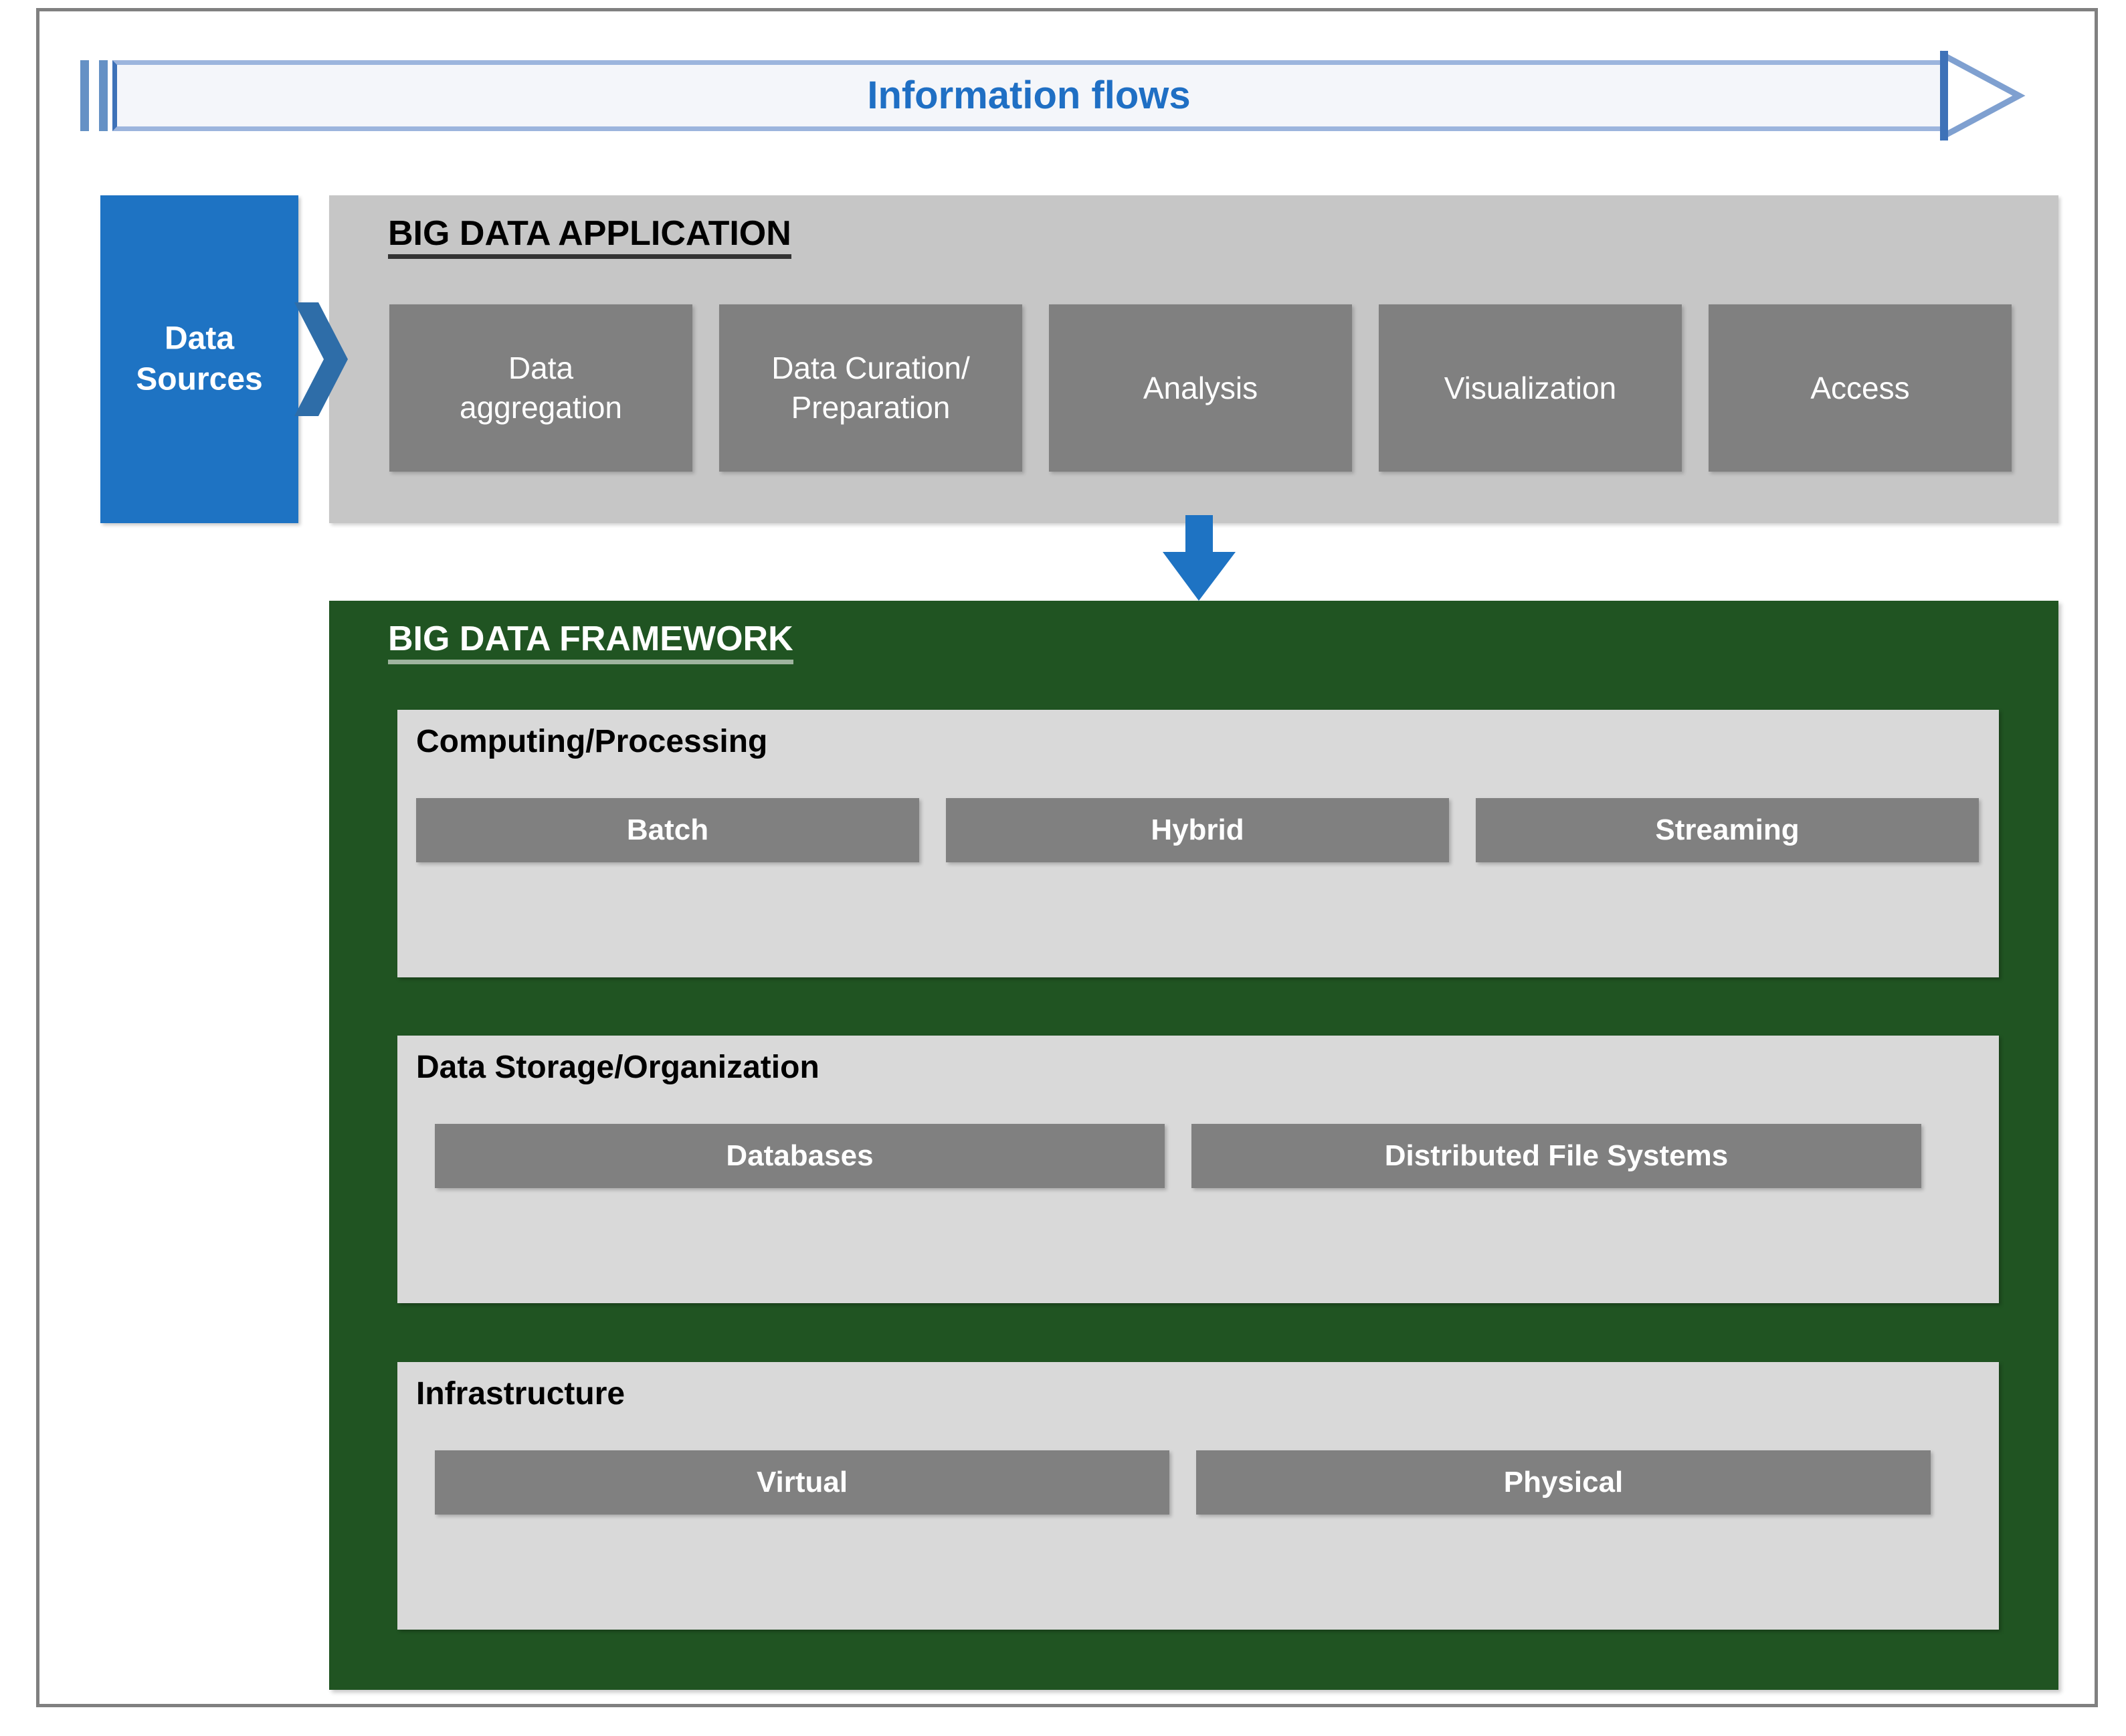 This screenshot has width=2126, height=1736. I want to click on stage-label: Analysis, so click(1200, 387).